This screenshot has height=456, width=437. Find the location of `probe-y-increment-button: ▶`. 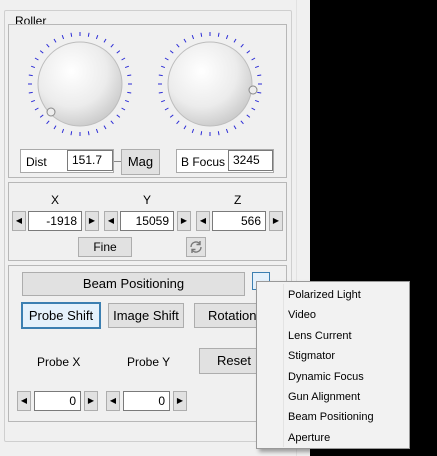

probe-y-increment-button: ▶ is located at coordinates (180, 401).